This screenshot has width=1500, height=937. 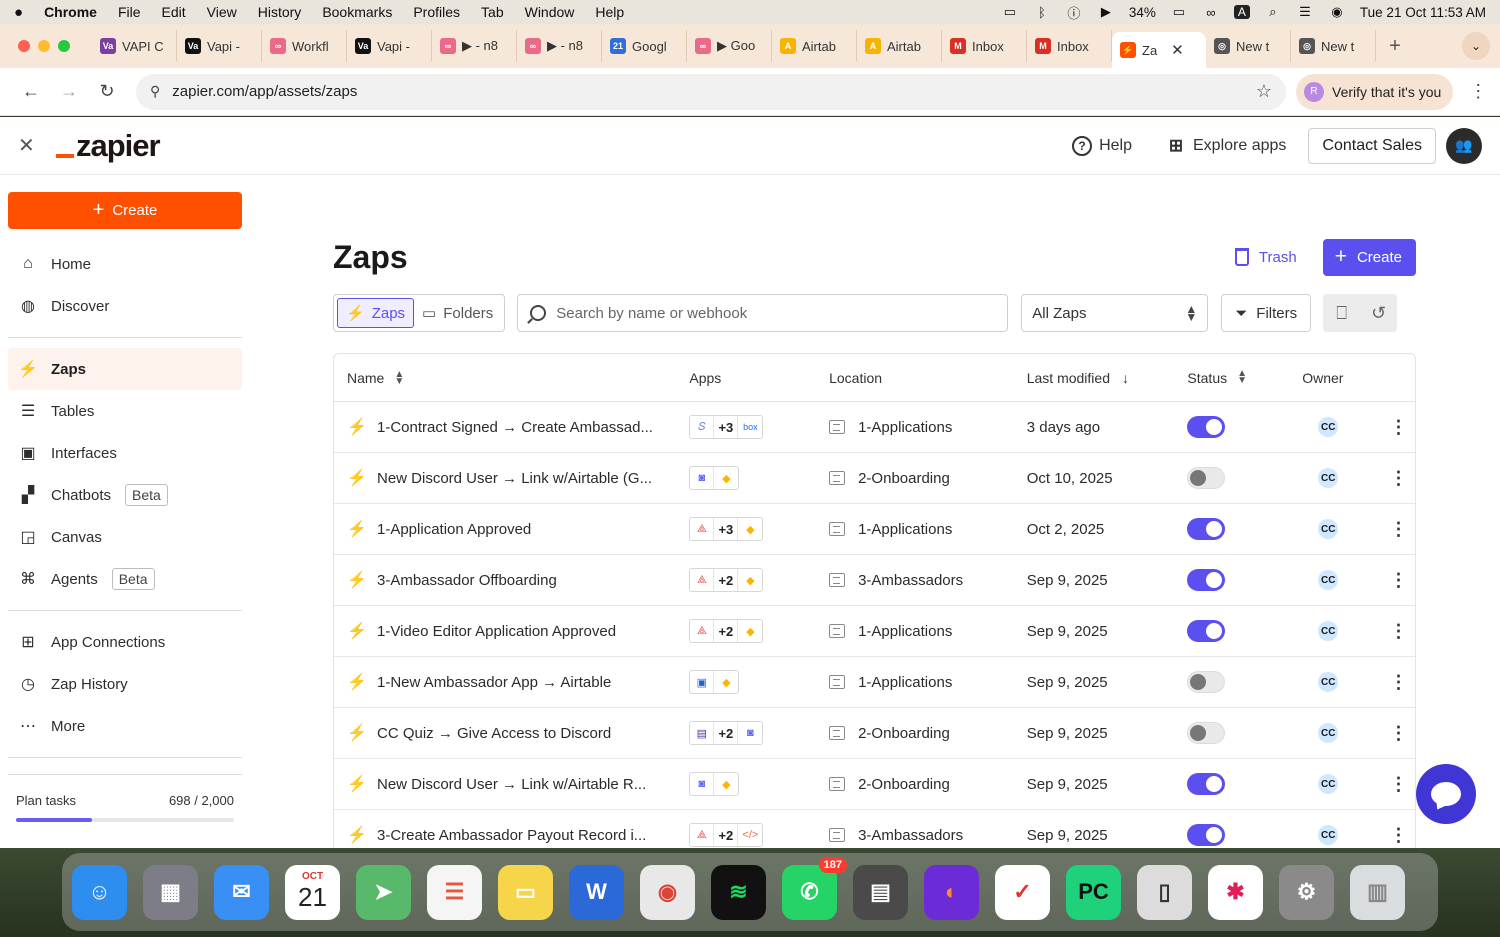 I want to click on system-settings-icon: ⚙, so click(x=1306, y=892).